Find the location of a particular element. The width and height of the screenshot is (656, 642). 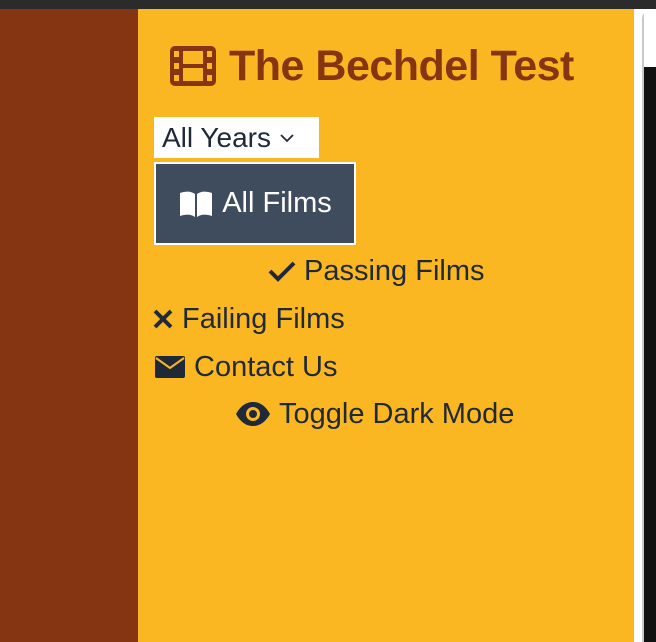

page-title: The Bechdel Test is located at coordinates (371, 66).